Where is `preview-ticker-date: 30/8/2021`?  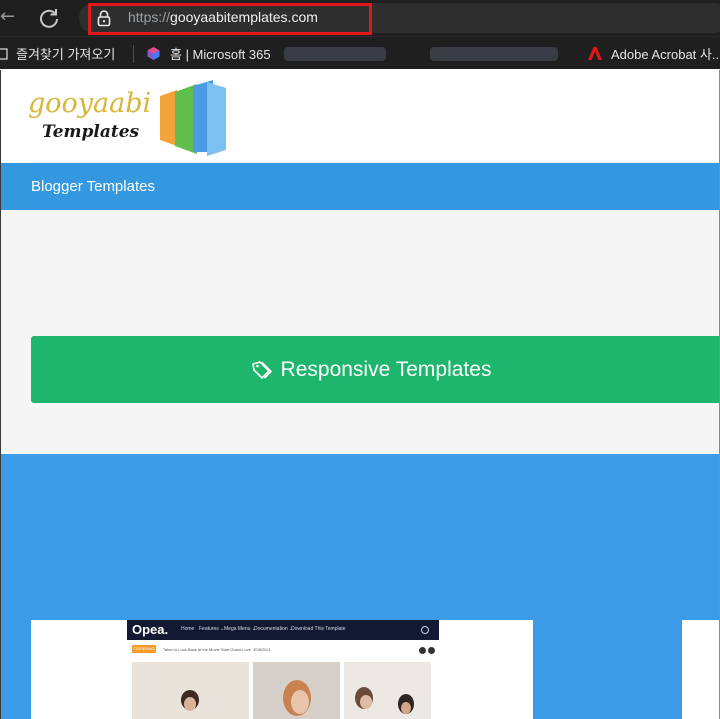
preview-ticker-date: 30/8/2021 is located at coordinates (262, 649).